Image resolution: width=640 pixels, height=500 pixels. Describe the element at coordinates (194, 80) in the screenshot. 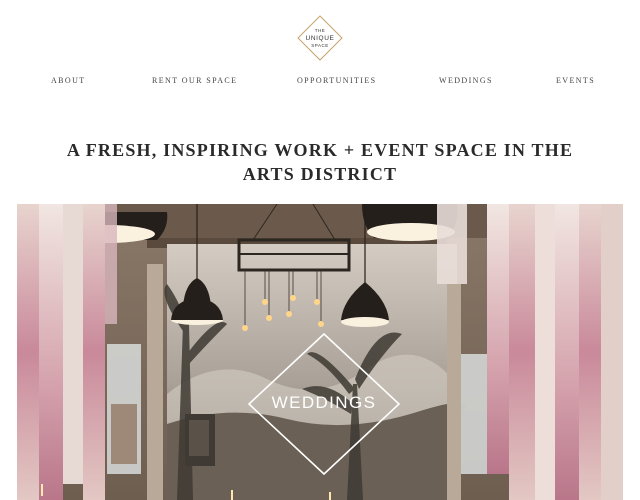

I see `nav-rent-our-space: RENT OUR SPACE` at that location.